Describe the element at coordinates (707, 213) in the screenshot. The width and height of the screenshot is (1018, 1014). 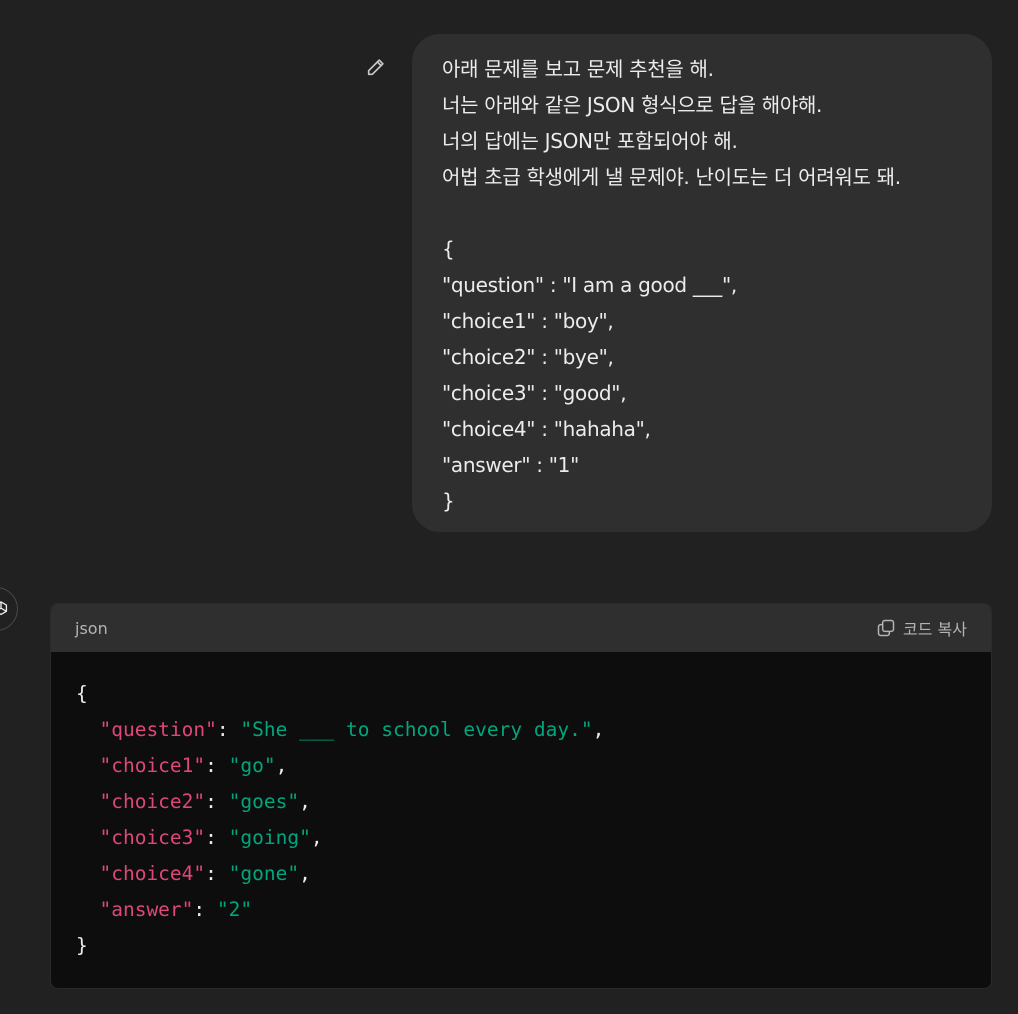
I see `user-message-line` at that location.